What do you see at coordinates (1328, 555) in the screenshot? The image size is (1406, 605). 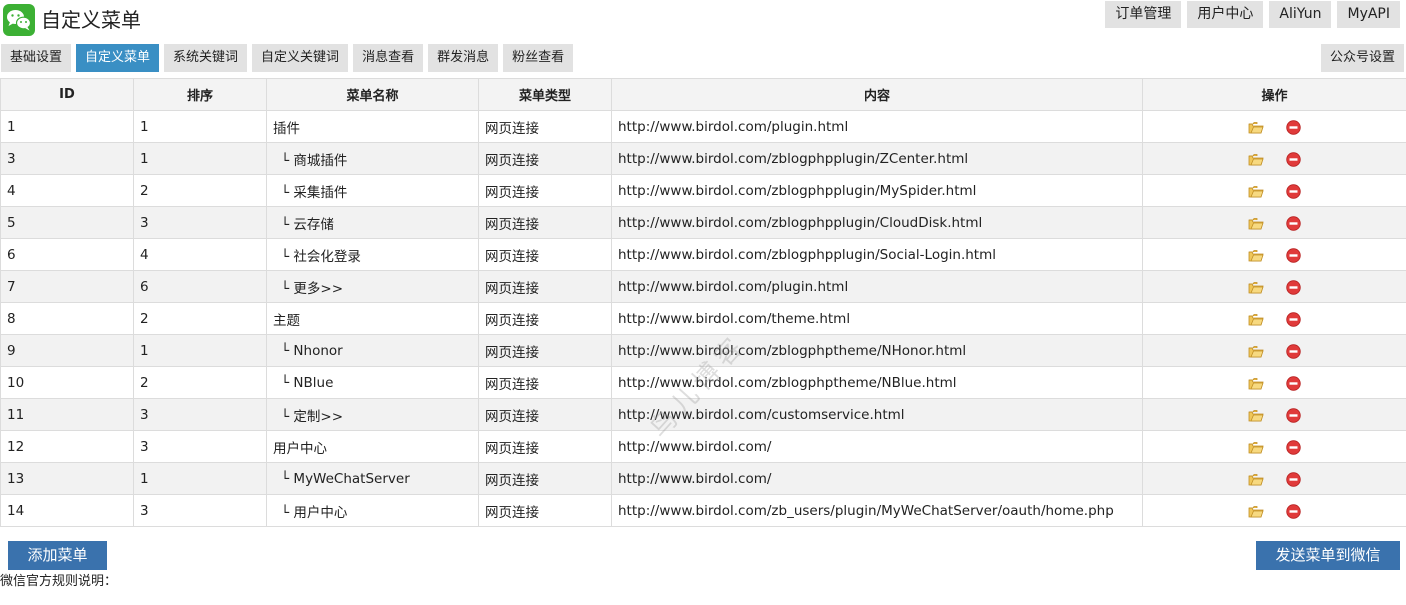 I see `send-menu-to-wechat-button: 发送菜单到微信` at bounding box center [1328, 555].